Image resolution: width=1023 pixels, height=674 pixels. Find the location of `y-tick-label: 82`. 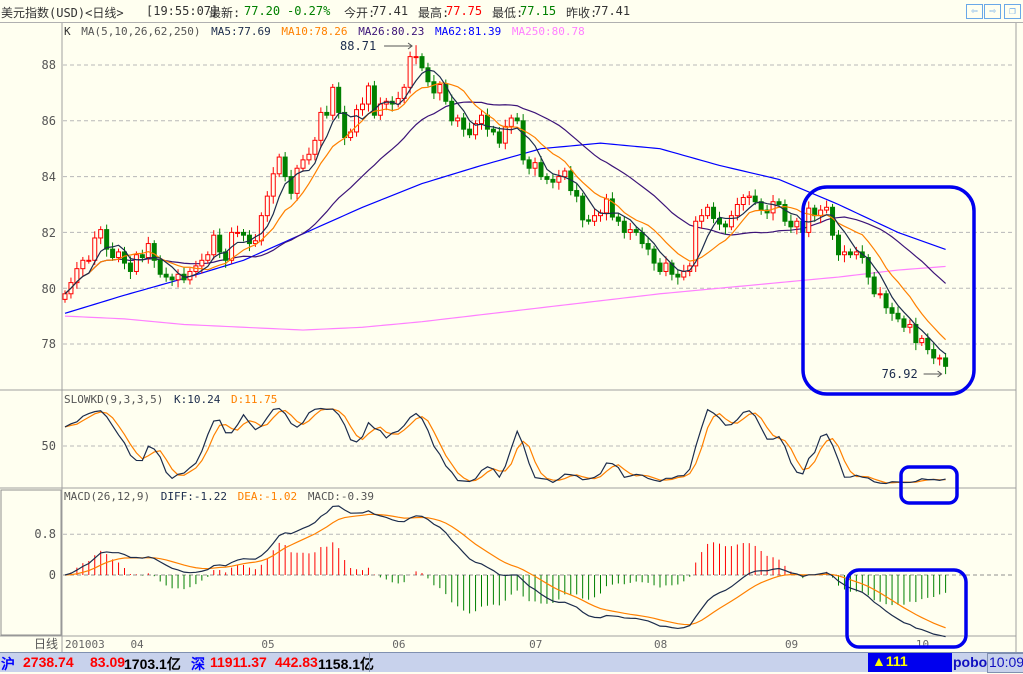

y-tick-label: 82 is located at coordinates (49, 233).